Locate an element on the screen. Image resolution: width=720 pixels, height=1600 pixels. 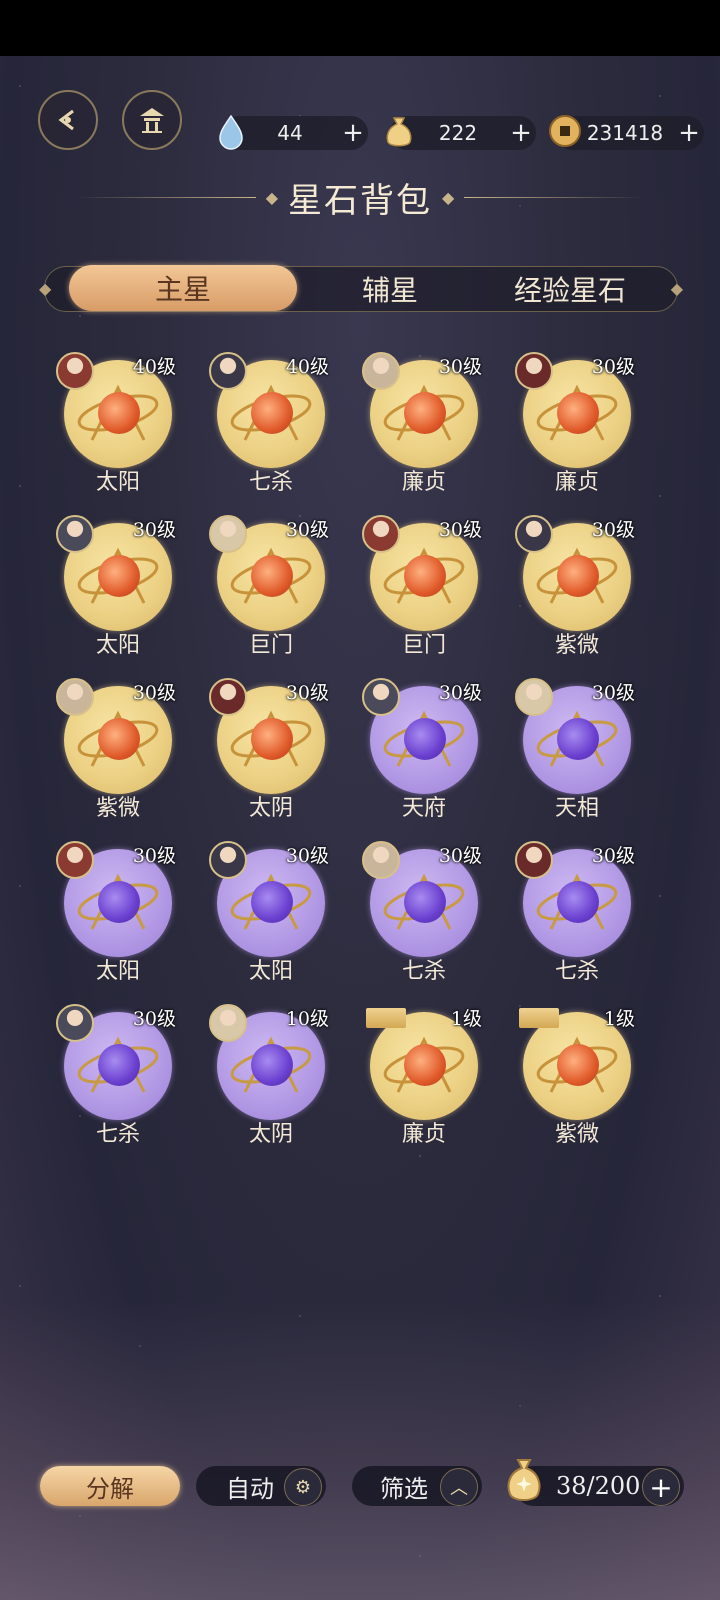
star-stone-item: 40级太阳 is located at coordinates (117, 425).